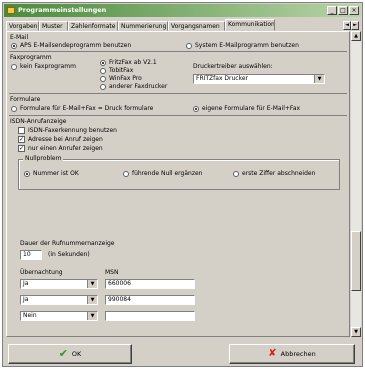 Image resolution: width=365 pixels, height=369 pixels. What do you see at coordinates (63, 353) in the screenshot?
I see `checkmark-icon: ✔` at bounding box center [63, 353].